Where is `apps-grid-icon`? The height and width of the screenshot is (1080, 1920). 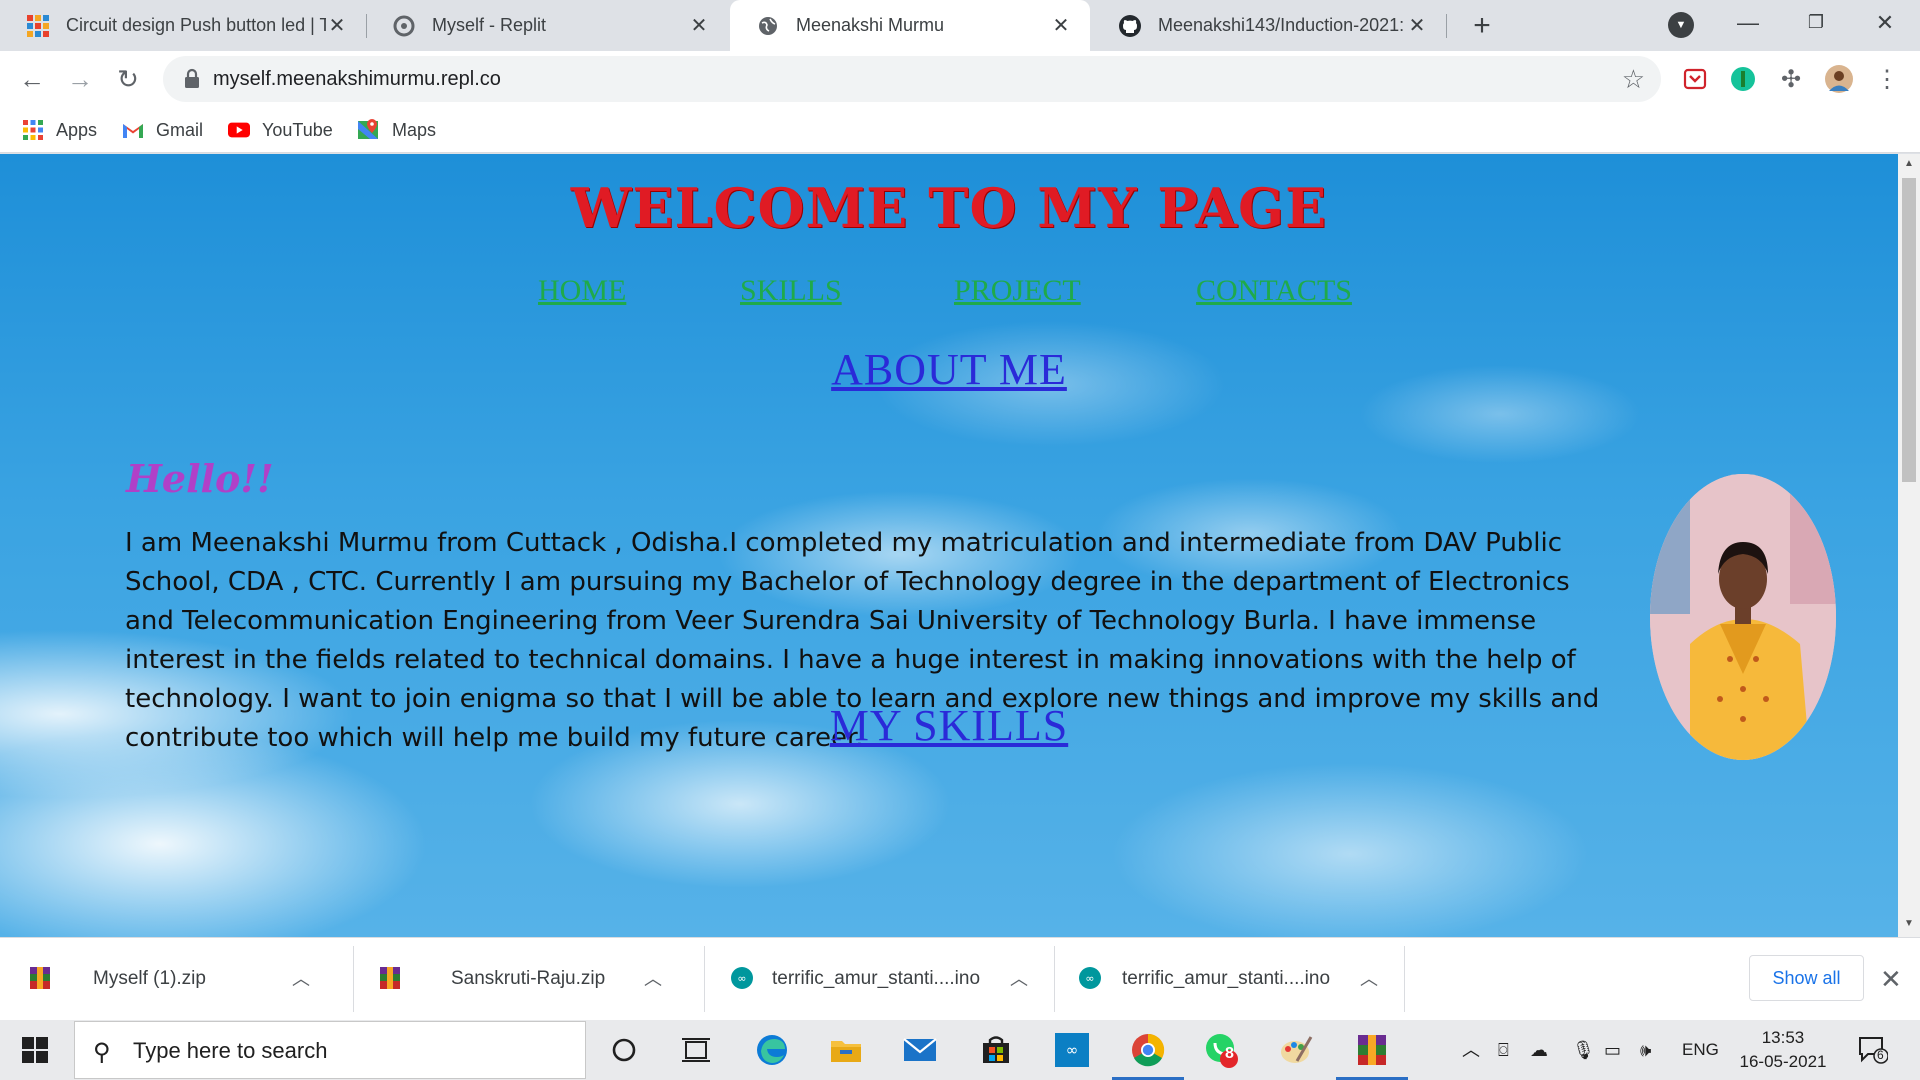
apps-grid-icon is located at coordinates (33, 130).